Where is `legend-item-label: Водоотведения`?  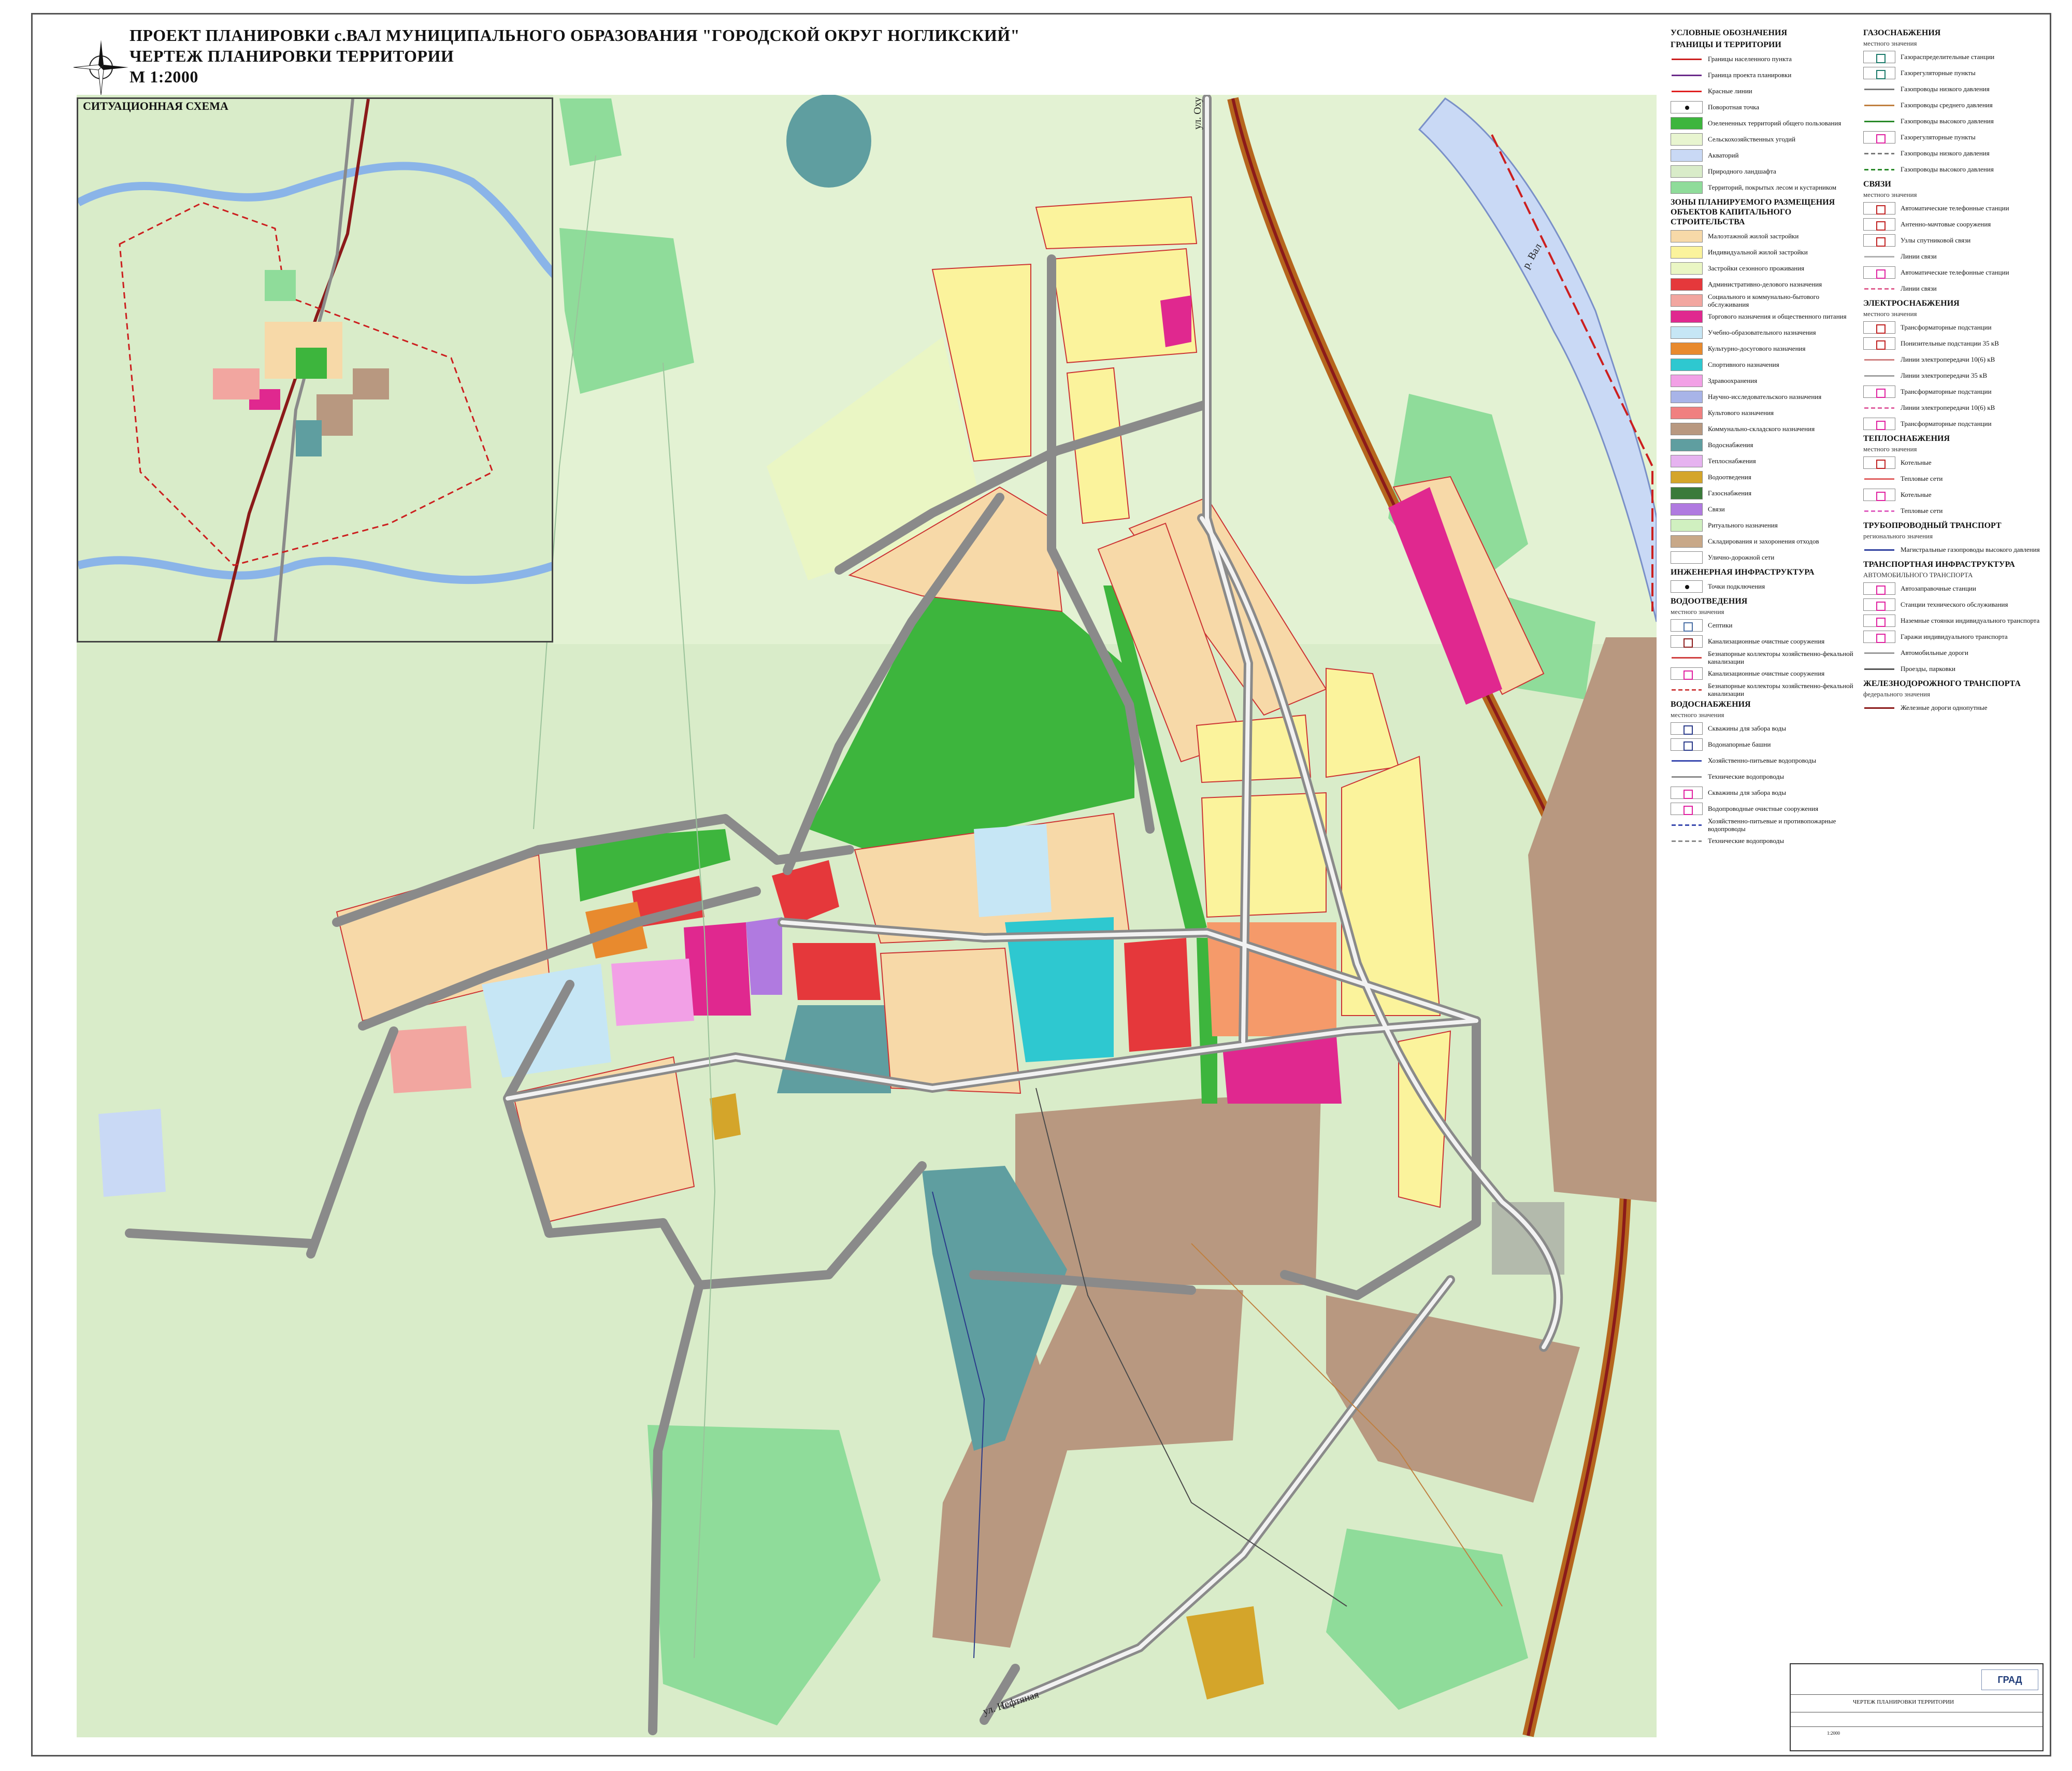
legend-item-label: Водоотведения is located at coordinates (1729, 477).